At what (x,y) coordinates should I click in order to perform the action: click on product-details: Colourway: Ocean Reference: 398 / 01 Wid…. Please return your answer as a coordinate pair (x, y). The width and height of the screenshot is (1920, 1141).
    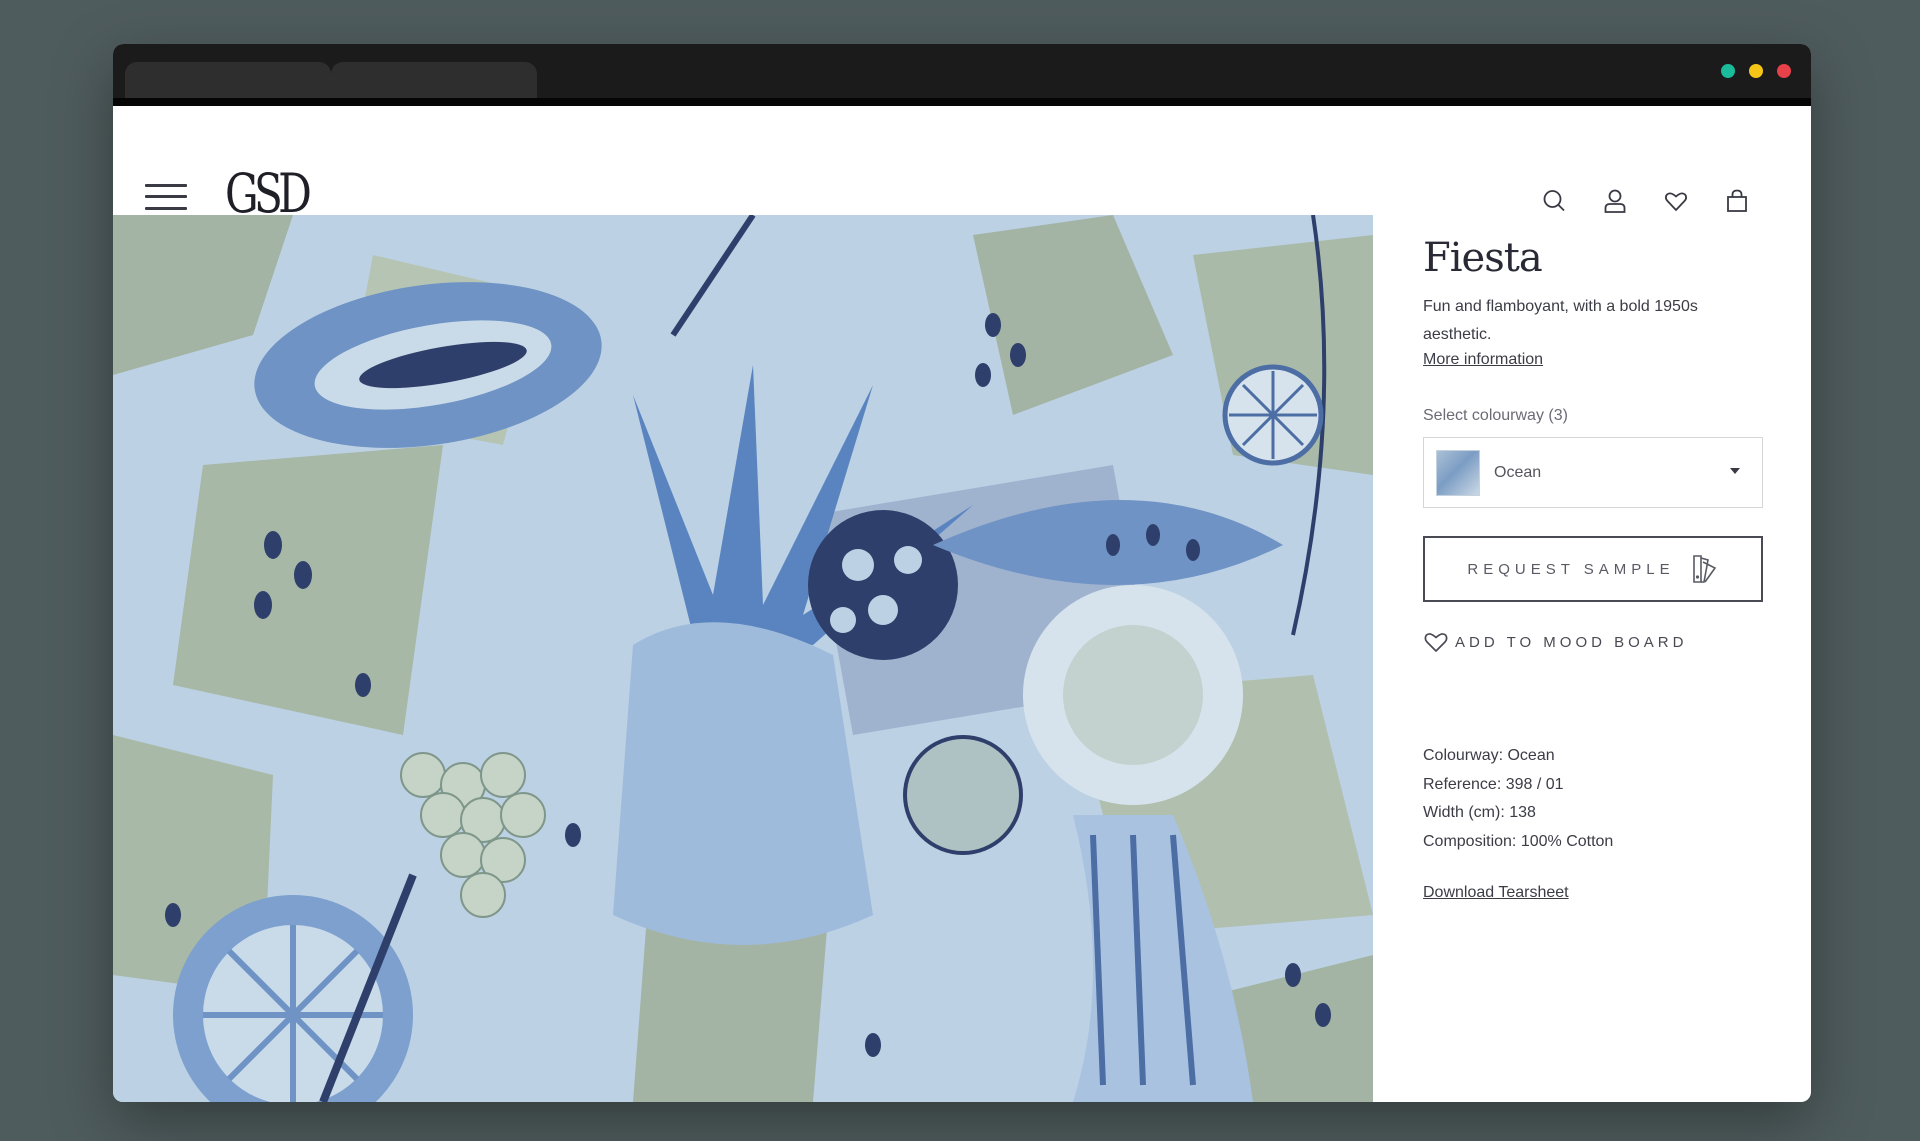
    Looking at the image, I should click on (1593, 799).